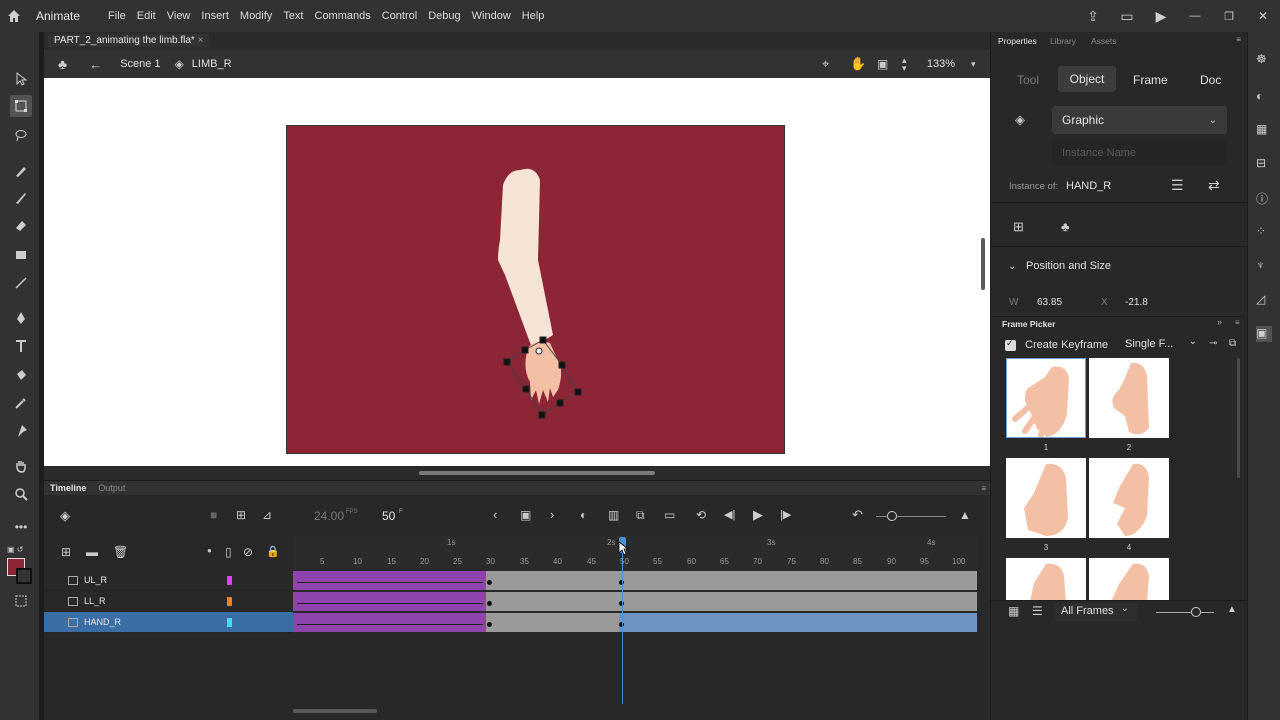 The image size is (1280, 720). What do you see at coordinates (1264, 334) in the screenshot?
I see `frame-picker-dock-icon: ▣` at bounding box center [1264, 334].